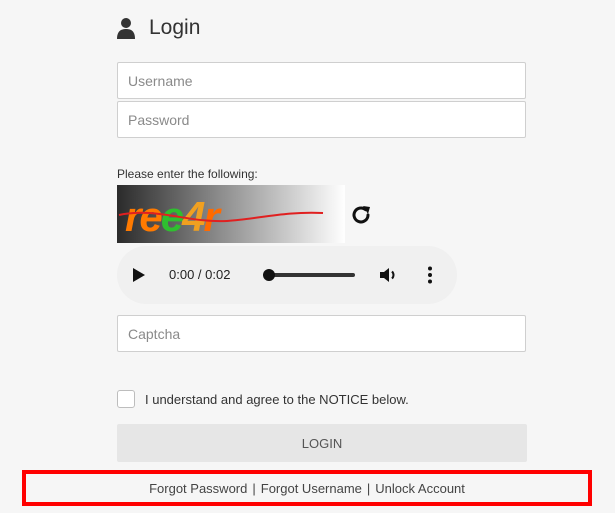 The width and height of the screenshot is (615, 513). What do you see at coordinates (187, 174) in the screenshot?
I see `captcha-prompt: Please enter the following:` at bounding box center [187, 174].